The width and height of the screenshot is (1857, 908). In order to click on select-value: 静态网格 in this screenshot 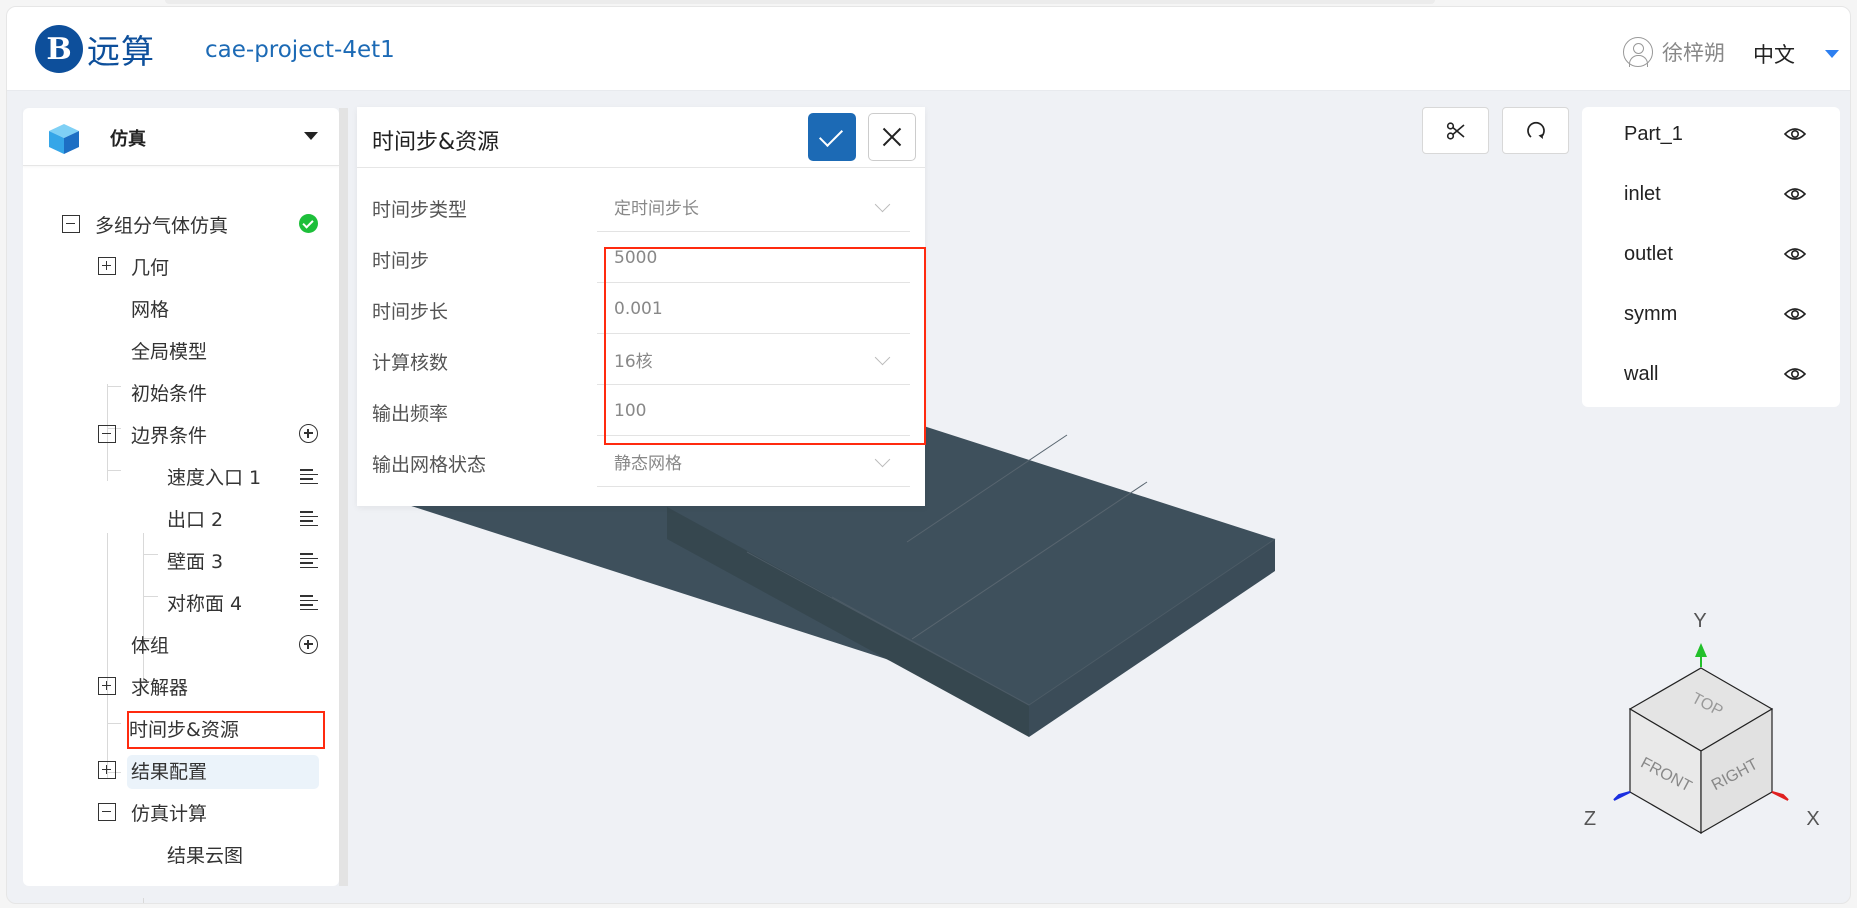, I will do `click(648, 464)`.